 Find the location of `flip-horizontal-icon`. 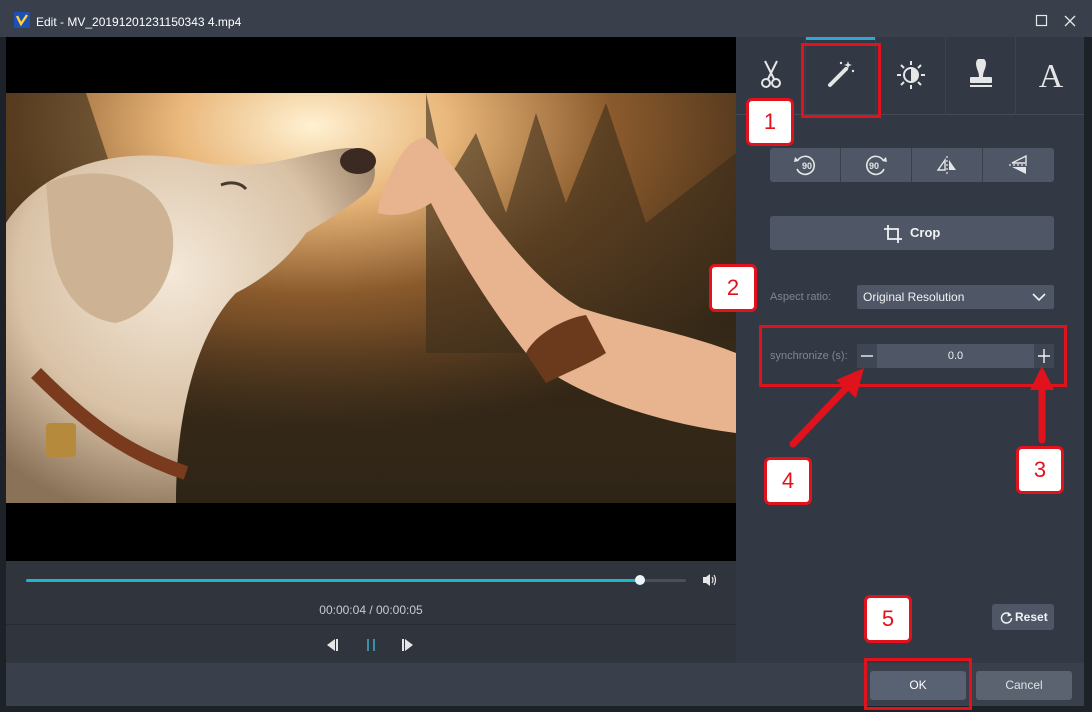

flip-horizontal-icon is located at coordinates (946, 165).